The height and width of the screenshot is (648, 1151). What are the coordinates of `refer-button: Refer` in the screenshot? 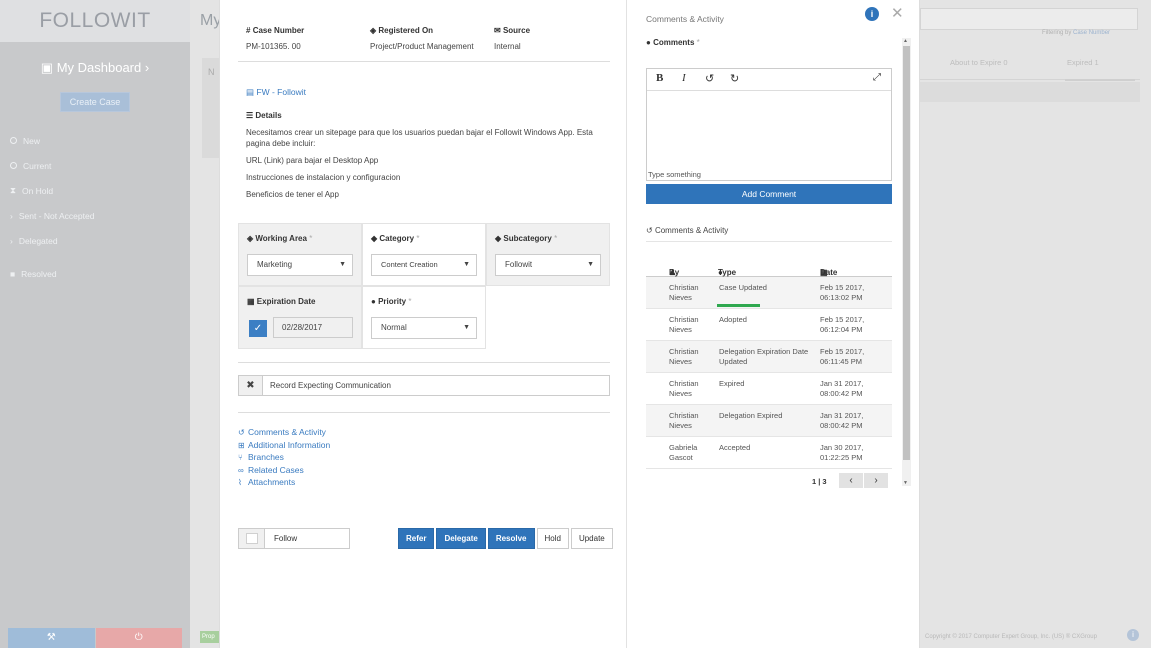 It's located at (416, 538).